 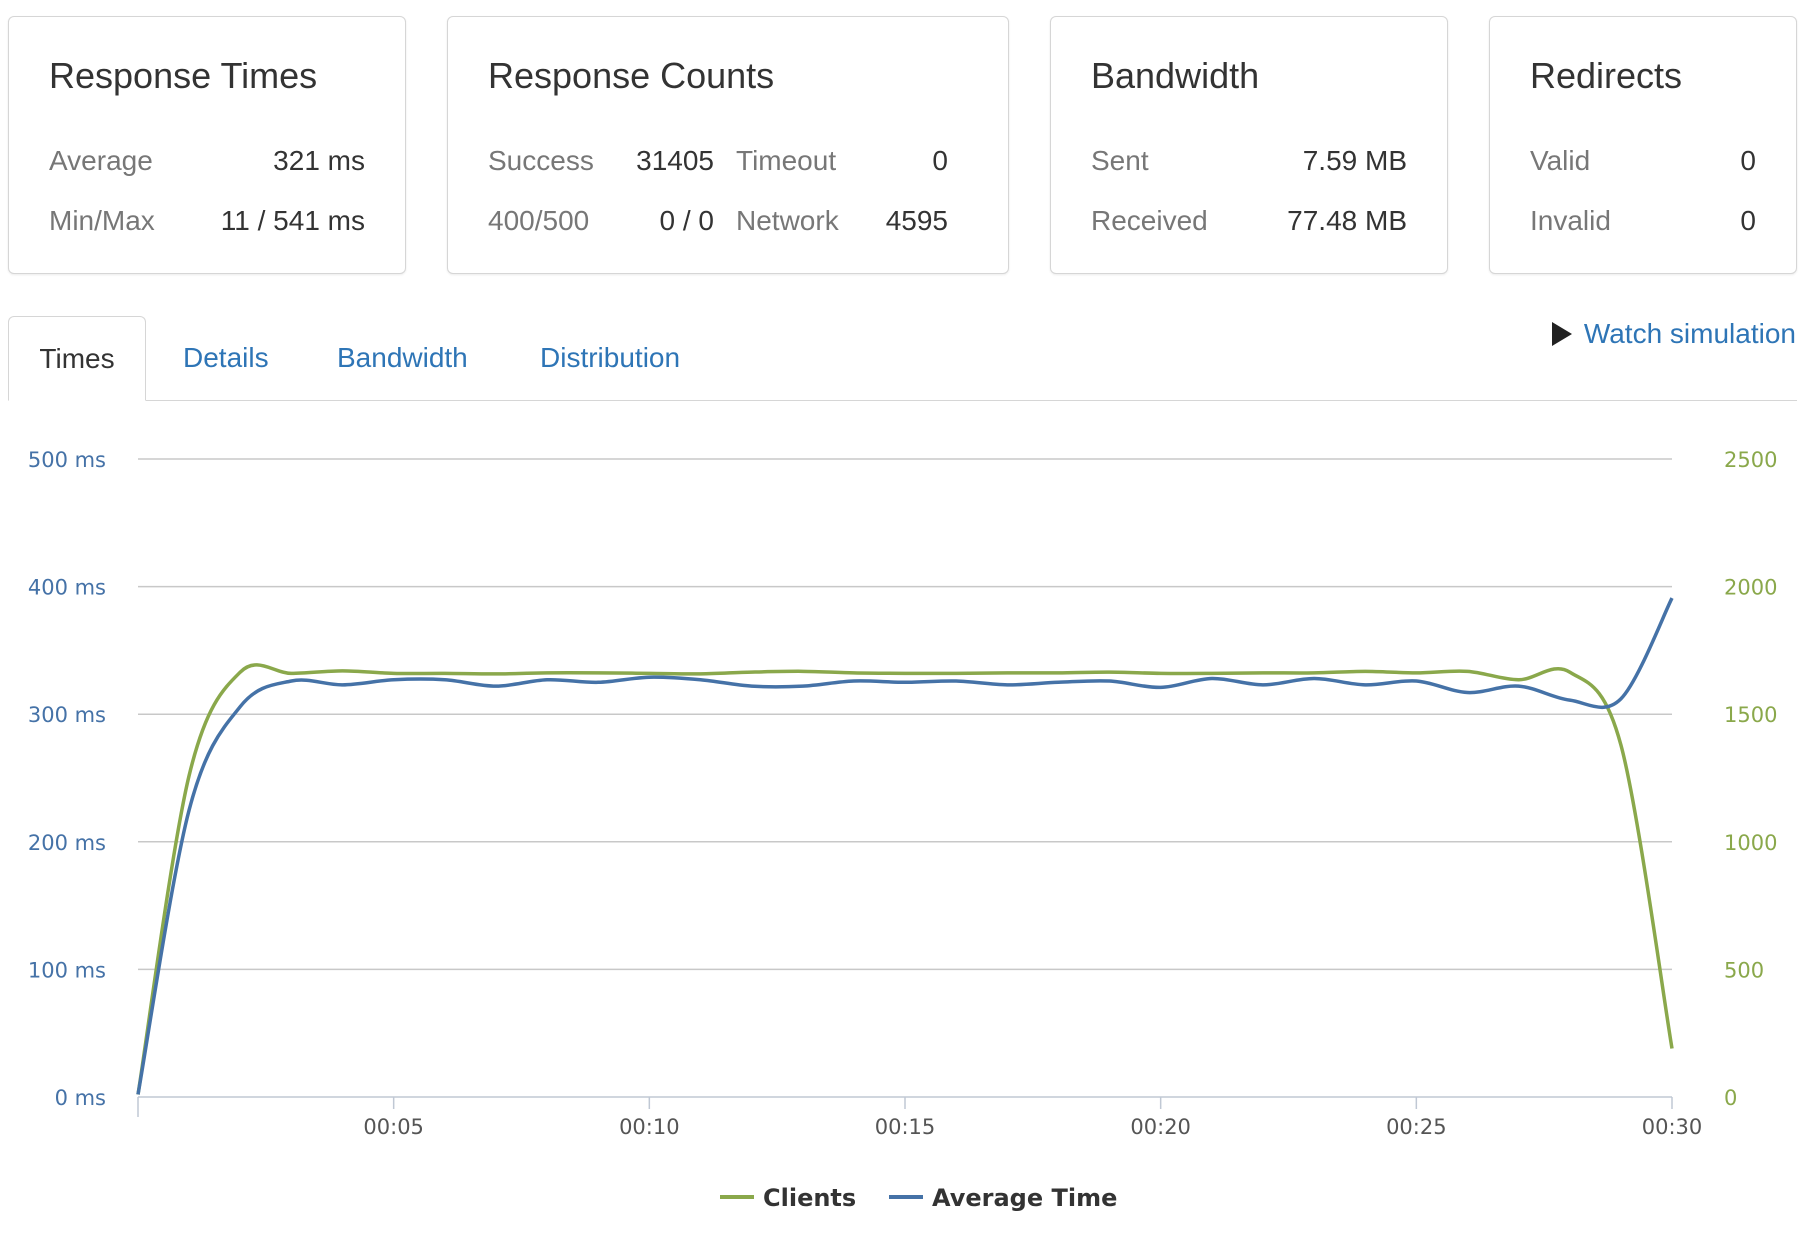 What do you see at coordinates (916, 220) in the screenshot?
I see `network-value: 4595` at bounding box center [916, 220].